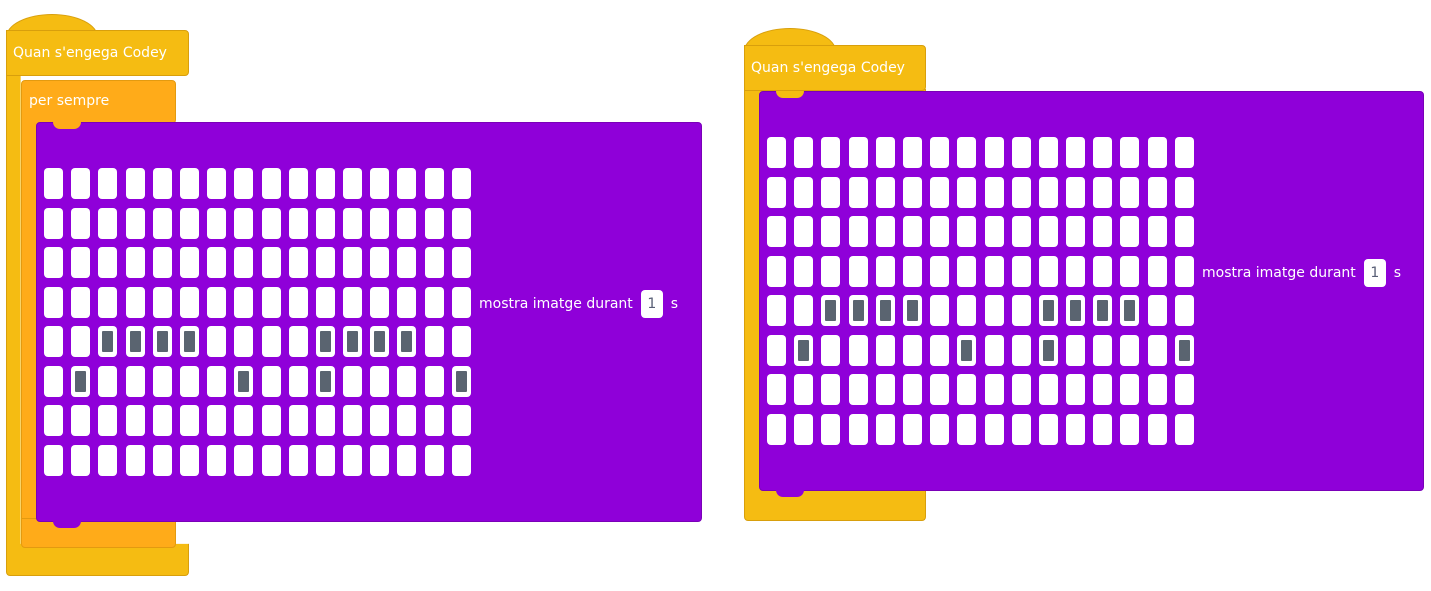 The image size is (1431, 591). Describe the element at coordinates (835, 68) in the screenshot. I see `when-codey-starts-block: Quan s'engega Codey` at that location.